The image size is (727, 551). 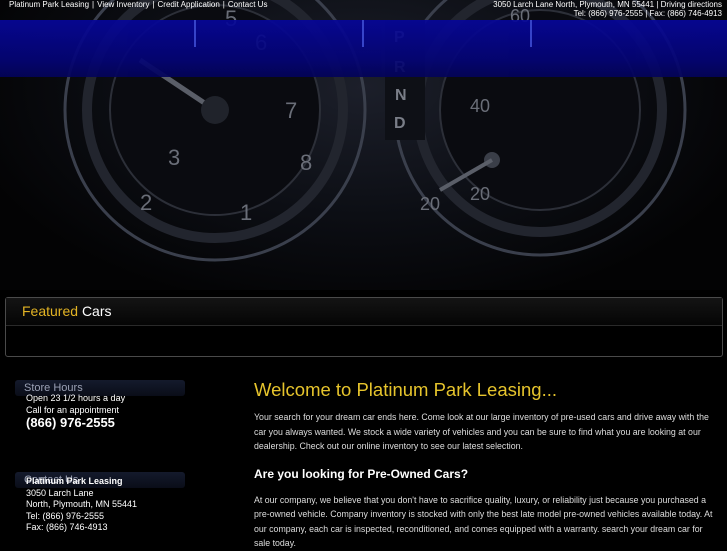 What do you see at coordinates (686, 13) in the screenshot?
I see `top-fax: Fax: (866) 746-4913` at bounding box center [686, 13].